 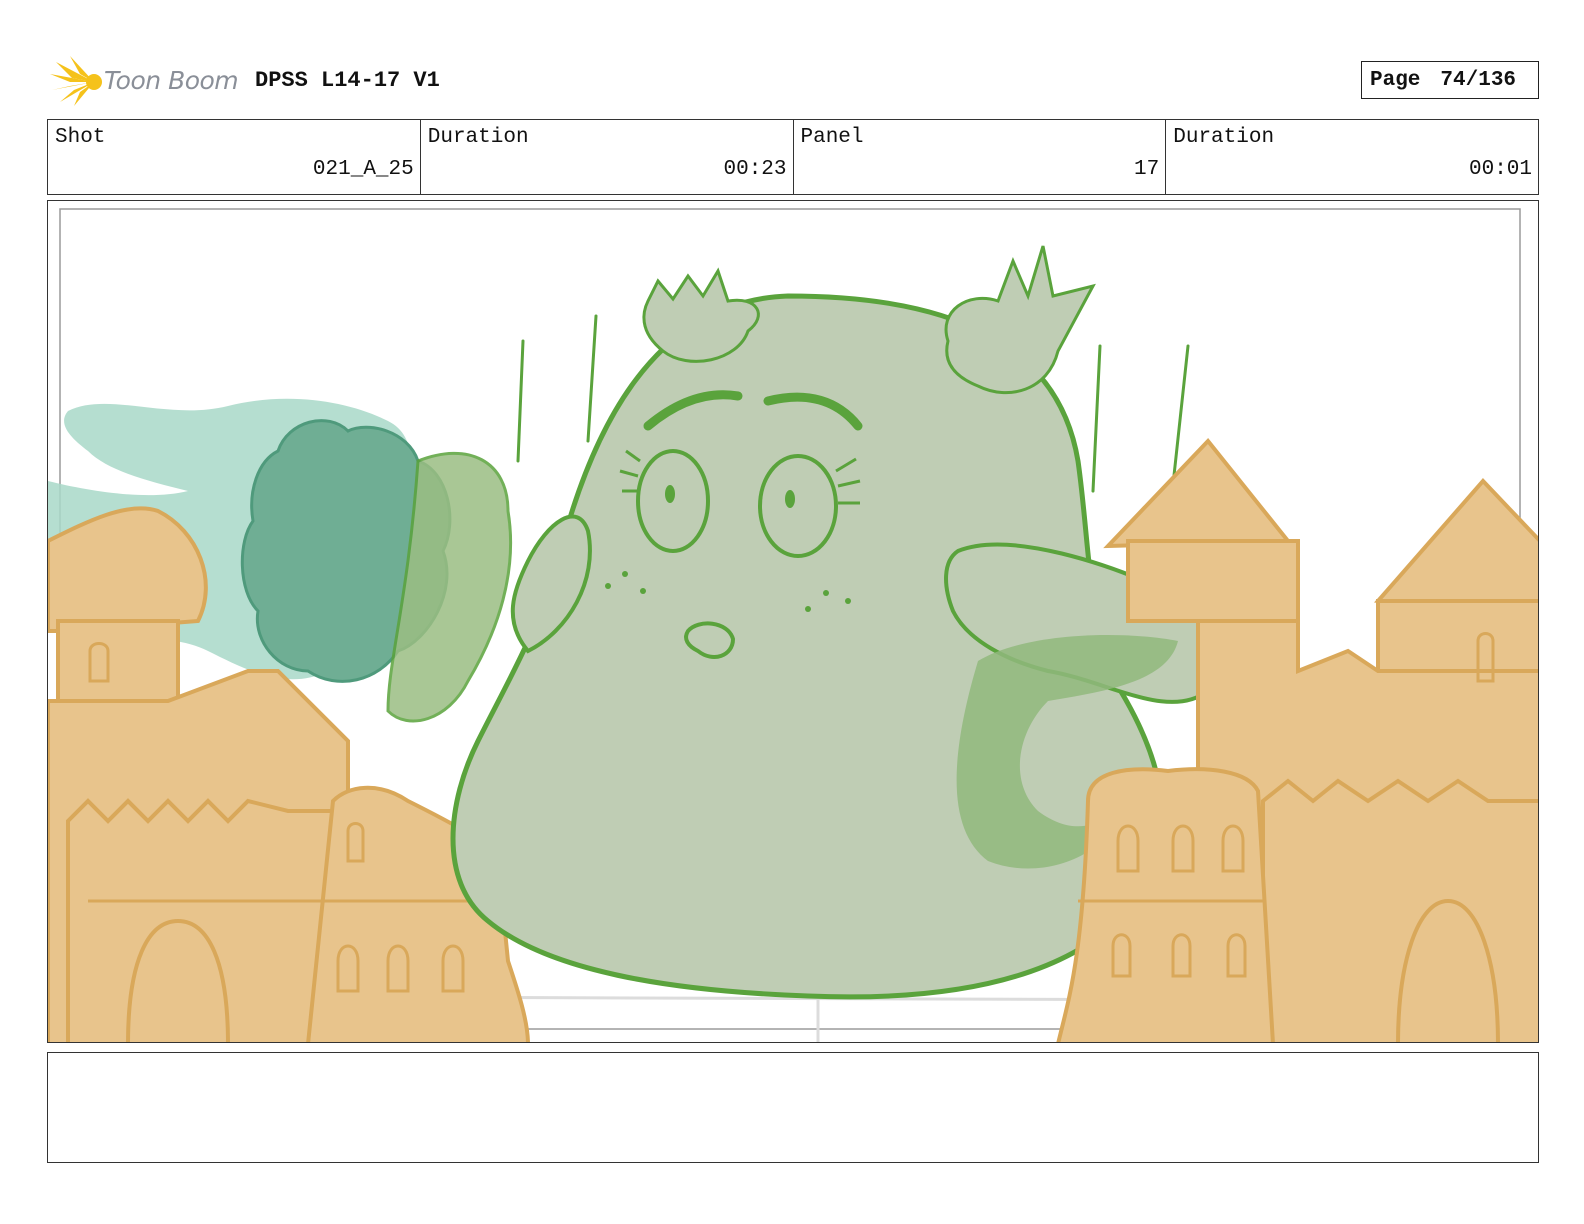 What do you see at coordinates (1478, 80) in the screenshot?
I see `page-number: 74/136` at bounding box center [1478, 80].